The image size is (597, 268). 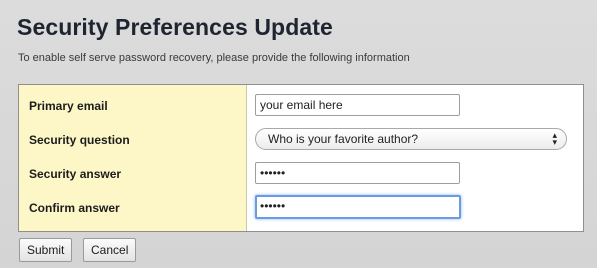 I want to click on page-title: Security Preferences Update, so click(x=175, y=27).